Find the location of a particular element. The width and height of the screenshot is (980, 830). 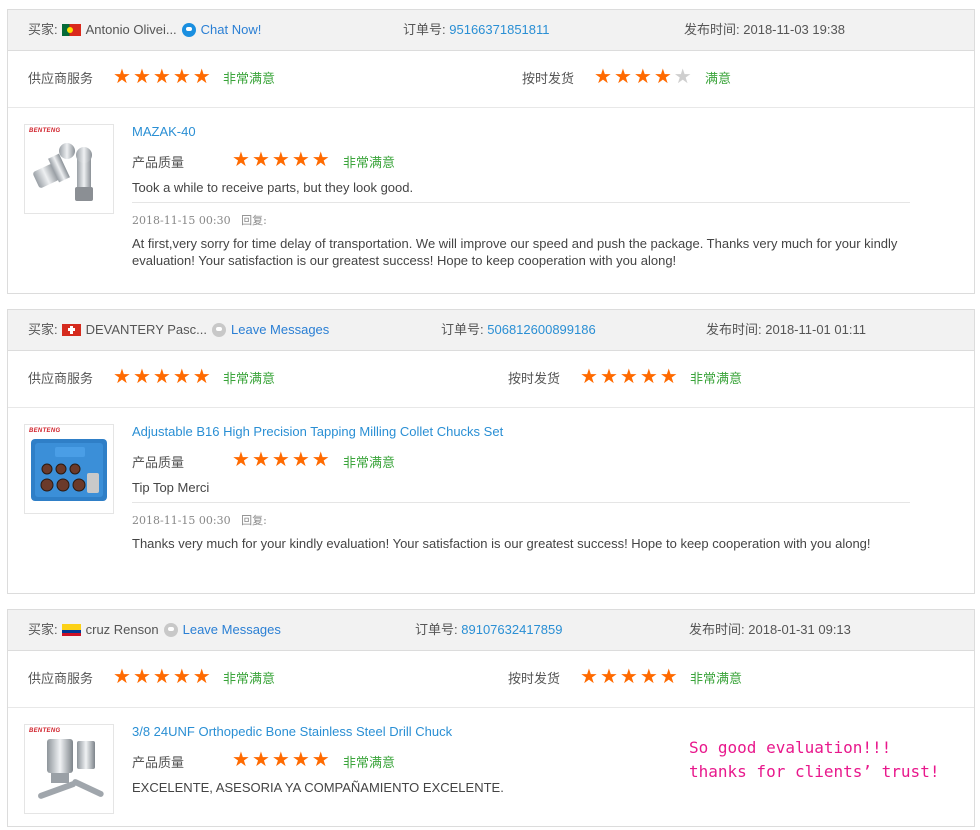

supplier-service-text: 非常满意 is located at coordinates (249, 78).